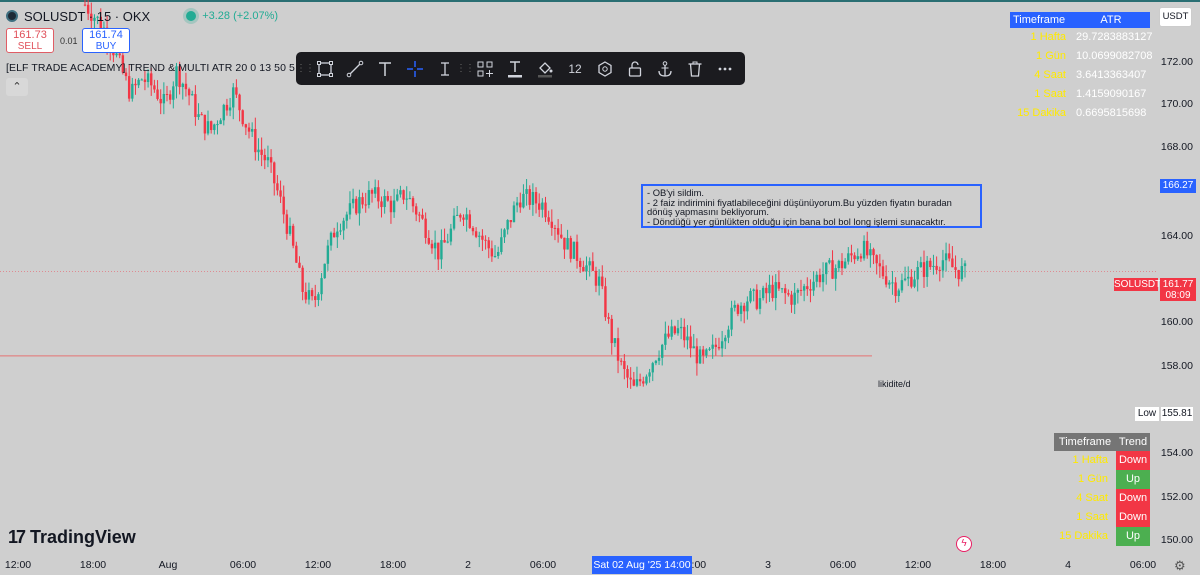  I want to click on more-icon, so click(725, 69).